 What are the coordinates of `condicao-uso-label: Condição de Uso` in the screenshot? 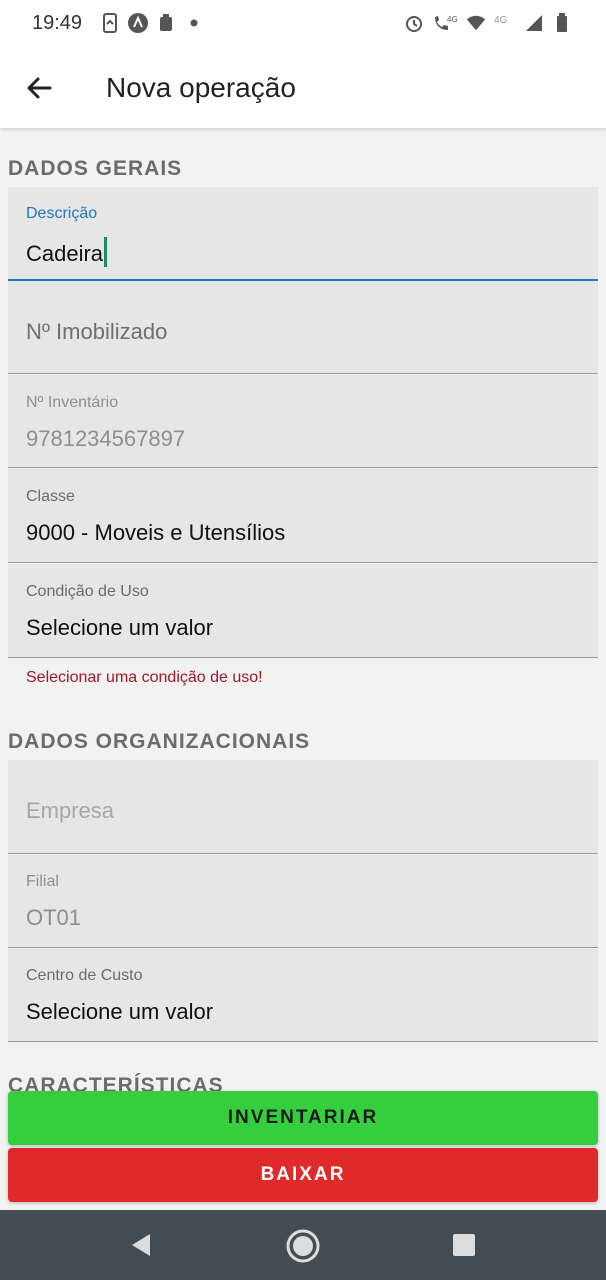 It's located at (87, 591).